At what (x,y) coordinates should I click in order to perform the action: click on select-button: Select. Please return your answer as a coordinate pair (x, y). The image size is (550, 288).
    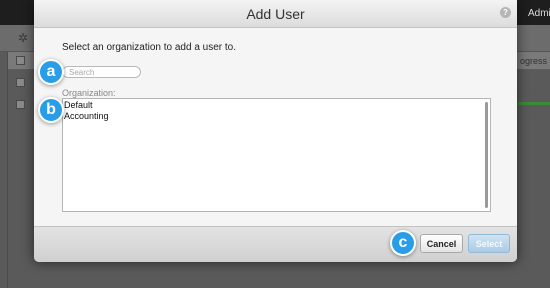
    Looking at the image, I should click on (489, 243).